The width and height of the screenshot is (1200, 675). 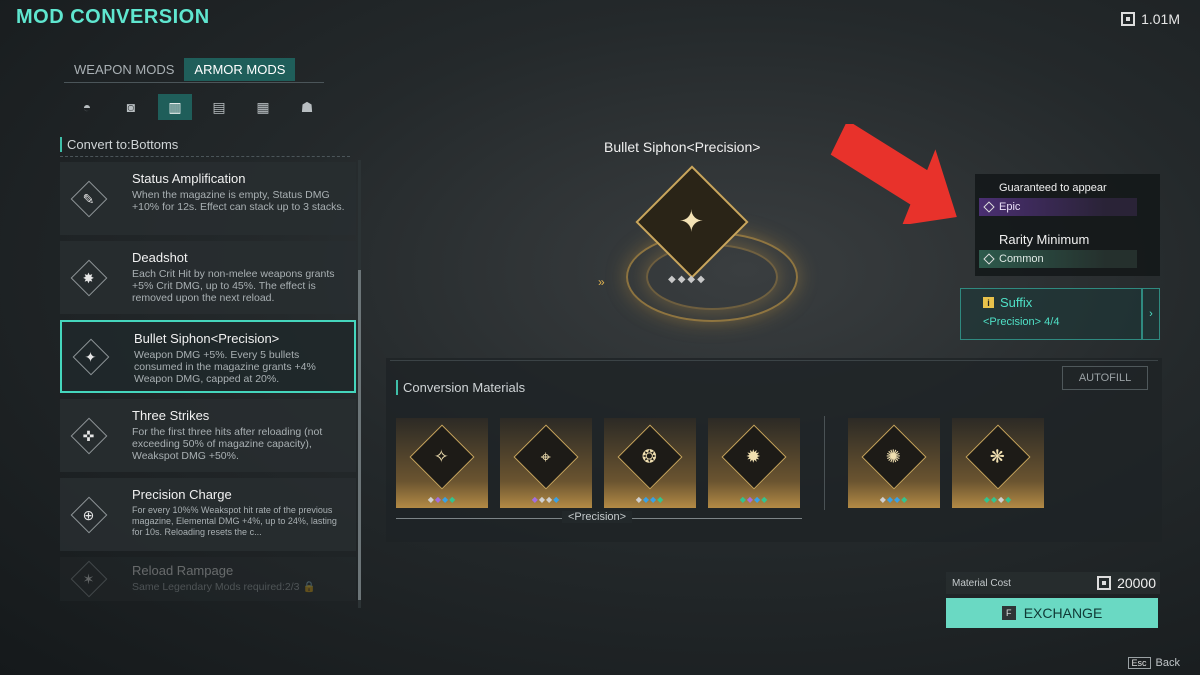 I want to click on rarity-common-bar: Common, so click(x=1058, y=259).